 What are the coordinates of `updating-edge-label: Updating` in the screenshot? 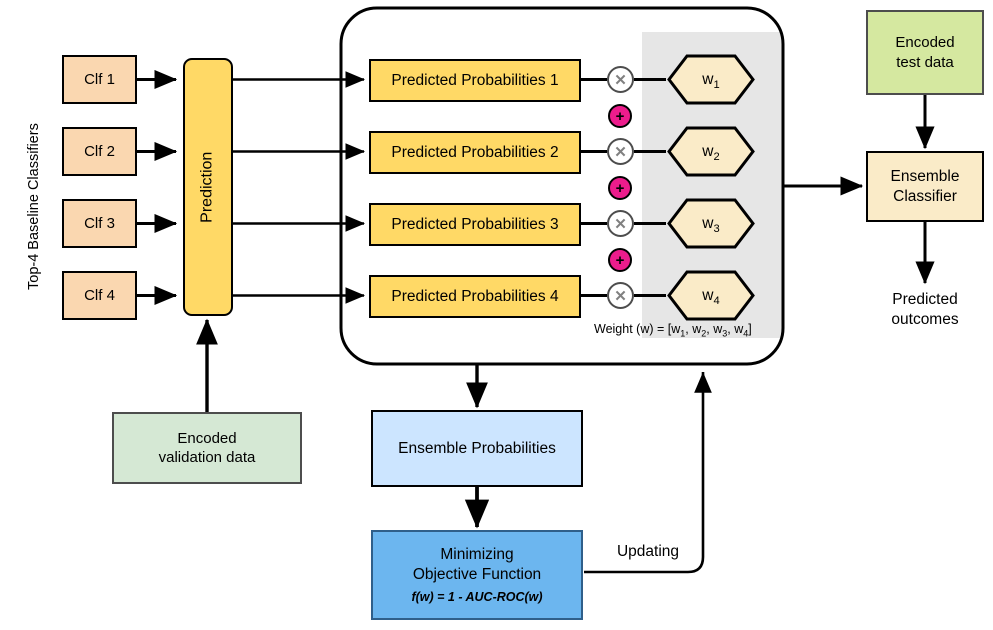 It's located at (648, 552).